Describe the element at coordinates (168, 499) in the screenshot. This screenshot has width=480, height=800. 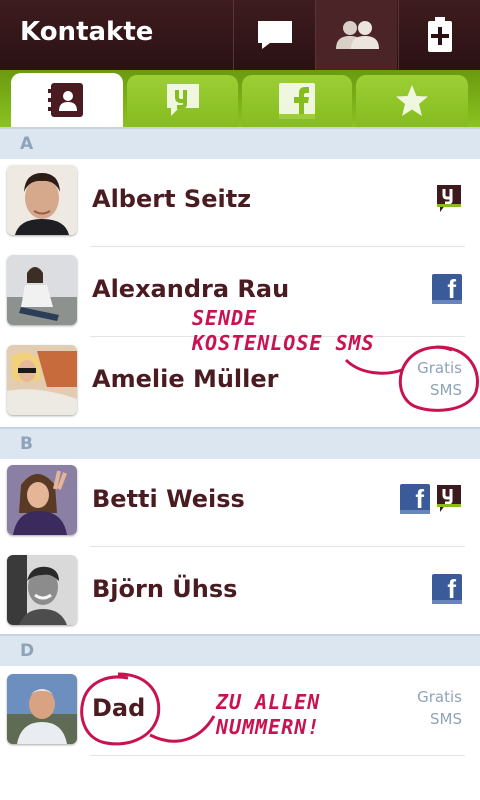
I see `contact-name: Betti Weiss` at that location.